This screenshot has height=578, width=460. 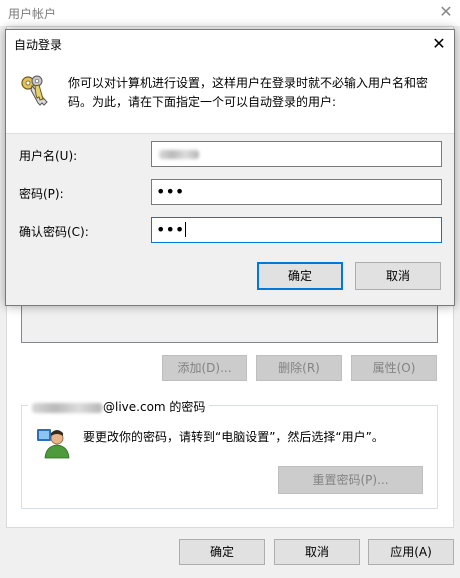 What do you see at coordinates (179, 154) in the screenshot?
I see `redacted-username` at bounding box center [179, 154].